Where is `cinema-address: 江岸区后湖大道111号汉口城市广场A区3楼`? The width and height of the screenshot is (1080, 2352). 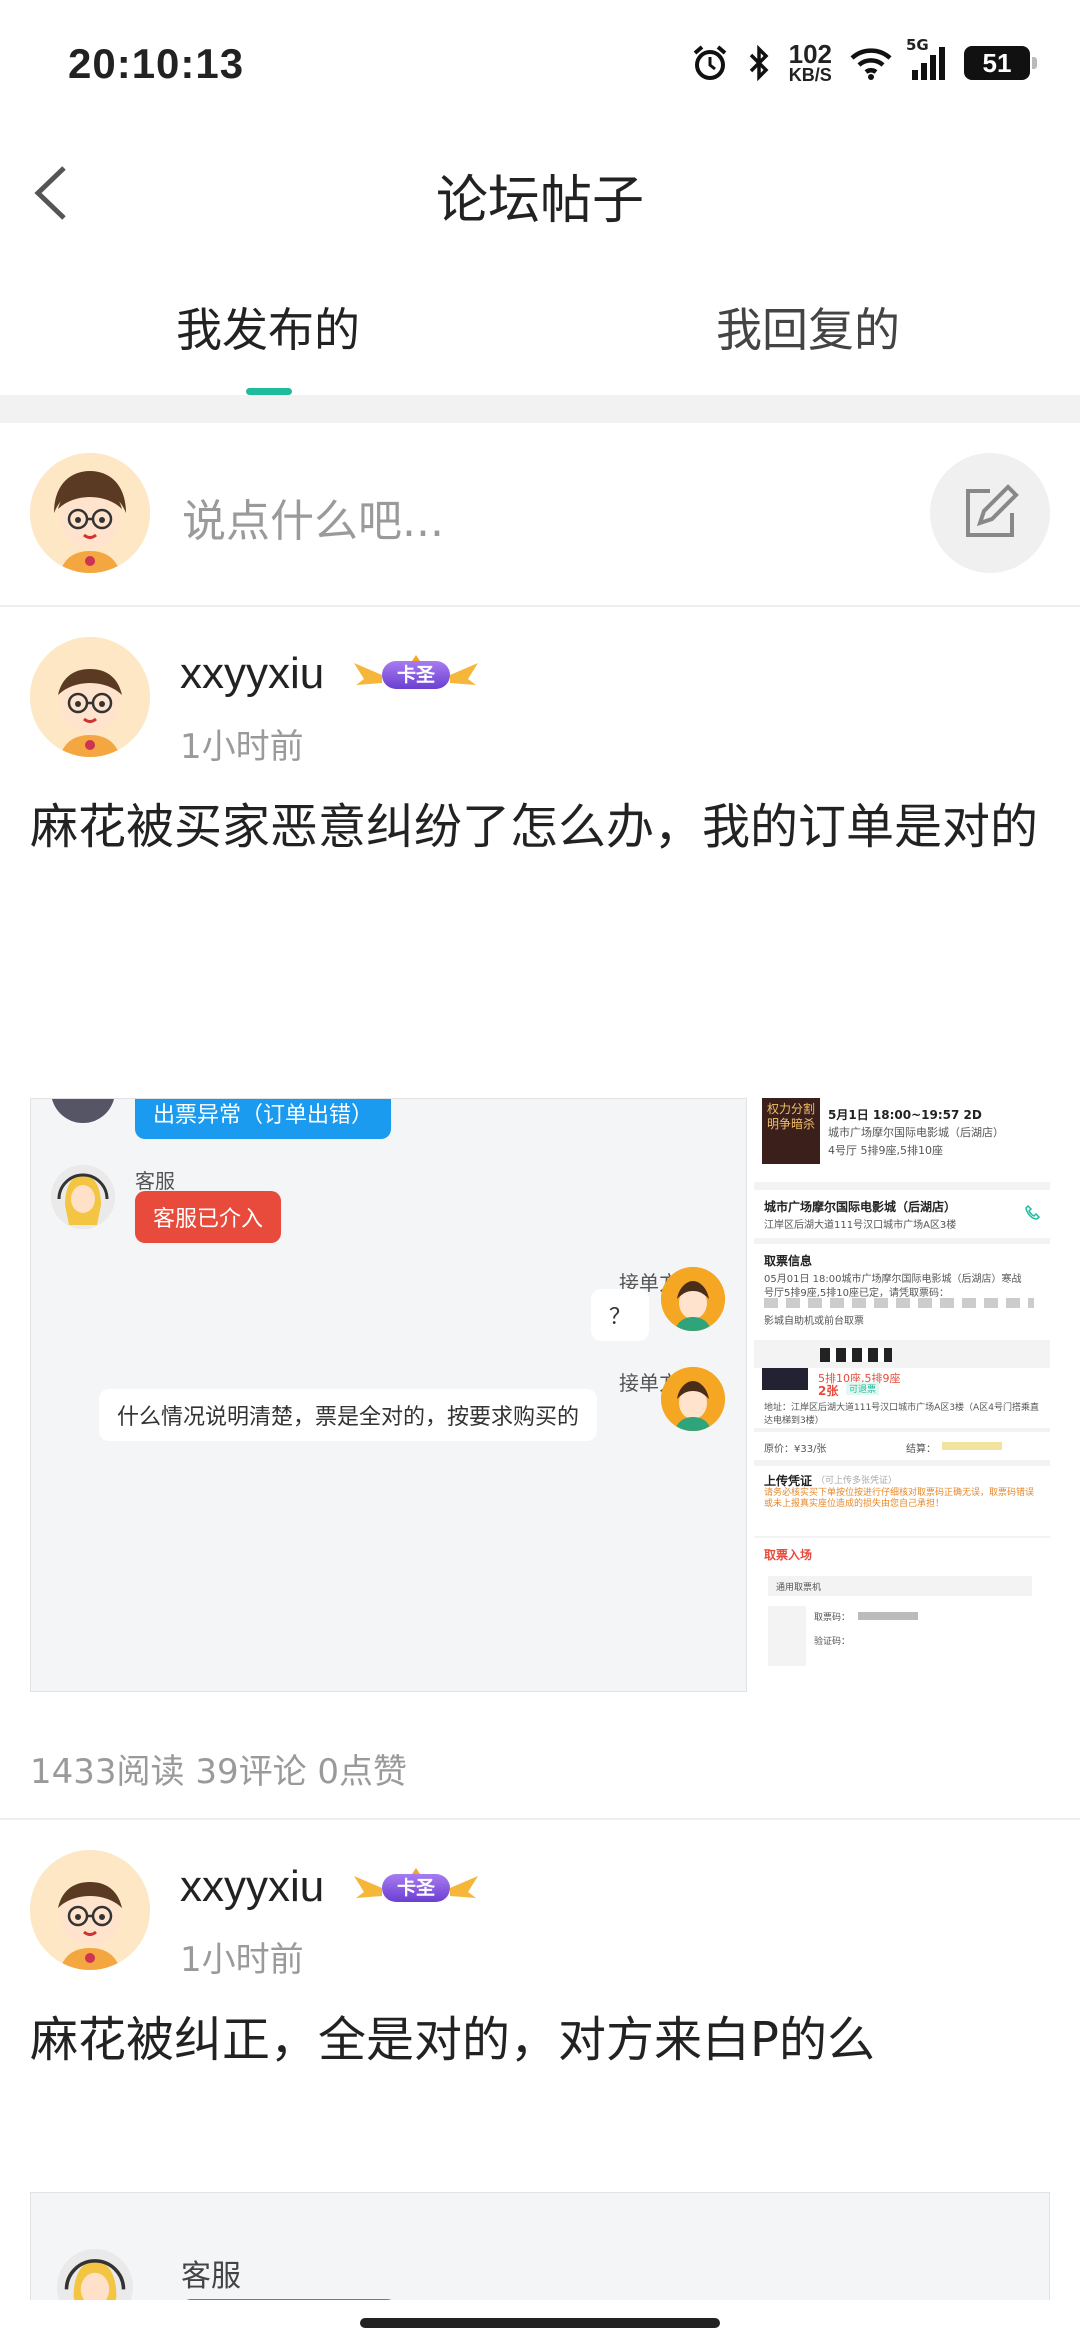
cinema-address: 江岸区后湖大道111号汉口城市广场A区3楼 is located at coordinates (860, 1225).